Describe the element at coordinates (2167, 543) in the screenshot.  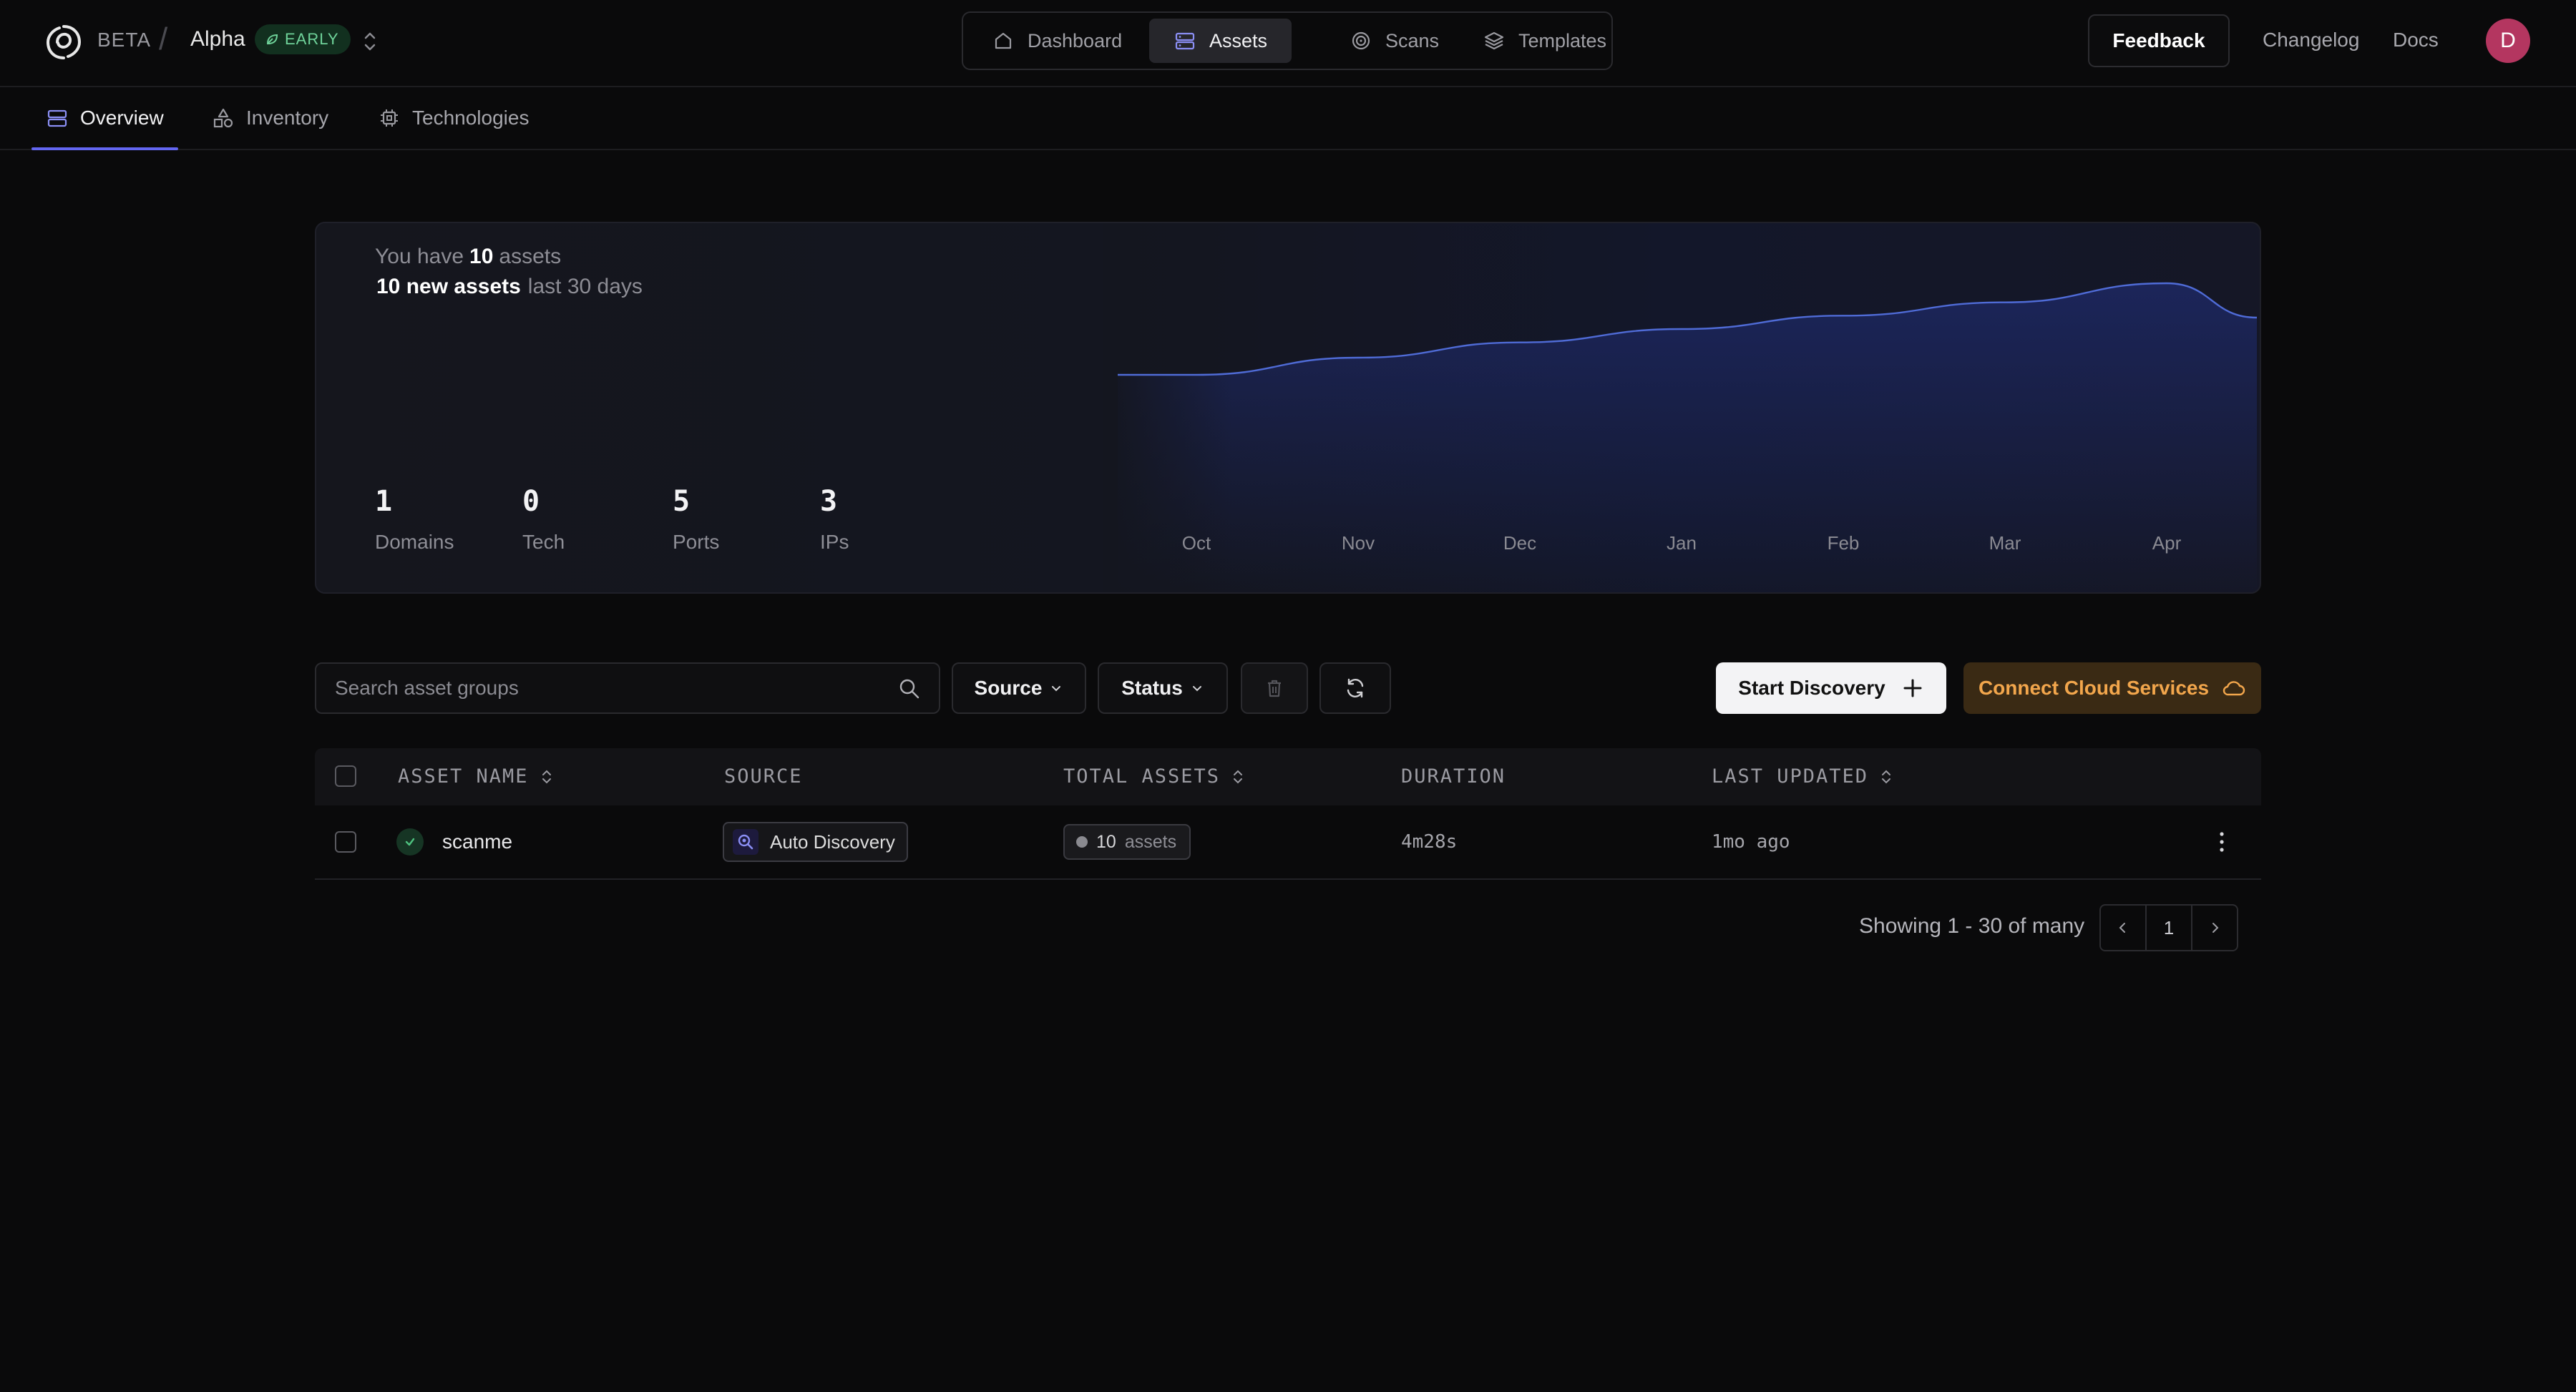
I see `x-tick-label: Apr` at that location.